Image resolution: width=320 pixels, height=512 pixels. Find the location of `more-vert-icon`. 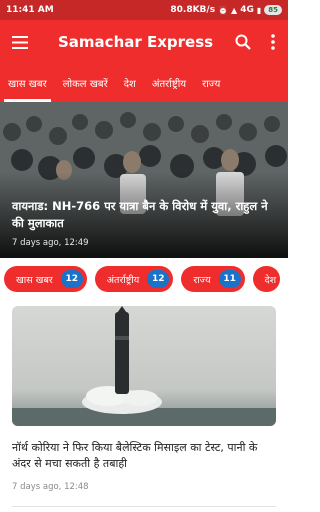

more-vert-icon is located at coordinates (273, 42).